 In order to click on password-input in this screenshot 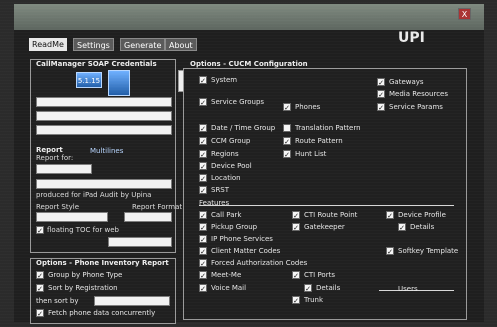, I will do `click(104, 130)`.